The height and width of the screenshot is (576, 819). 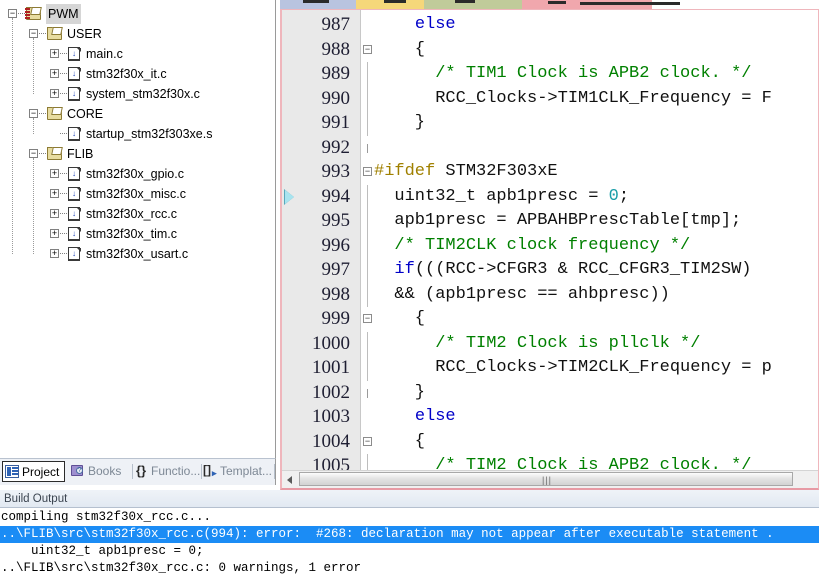 I want to click on code-line: /* TIM2 Clock is APB2 clock. */, so click(x=562, y=462).